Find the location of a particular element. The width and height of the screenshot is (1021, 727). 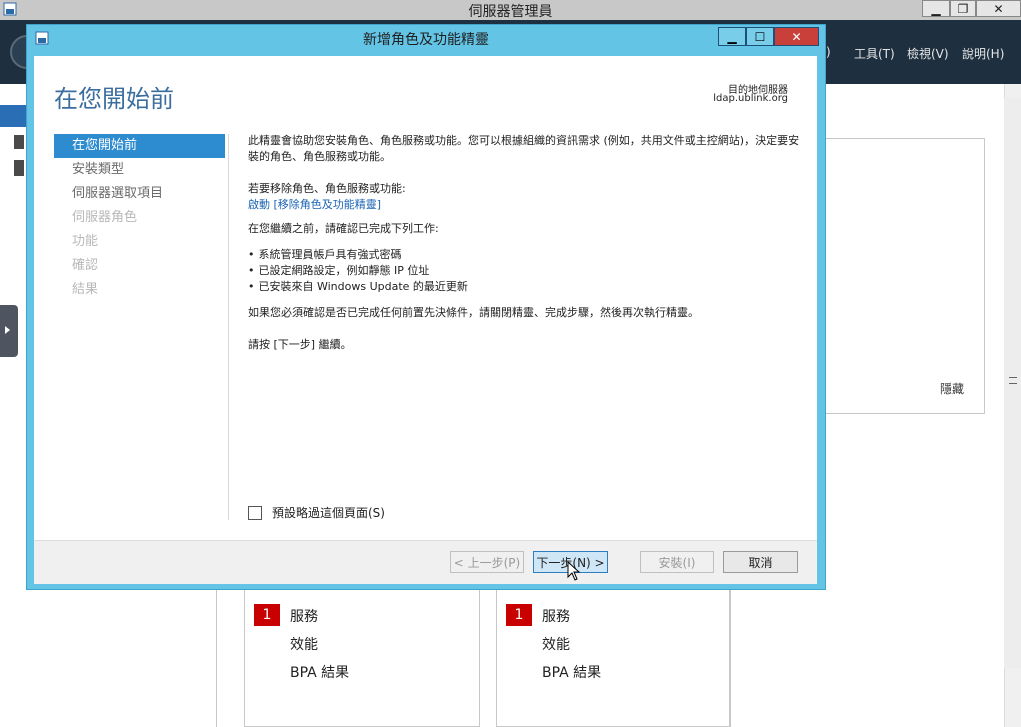

chevron-right-icon is located at coordinates (7, 330).